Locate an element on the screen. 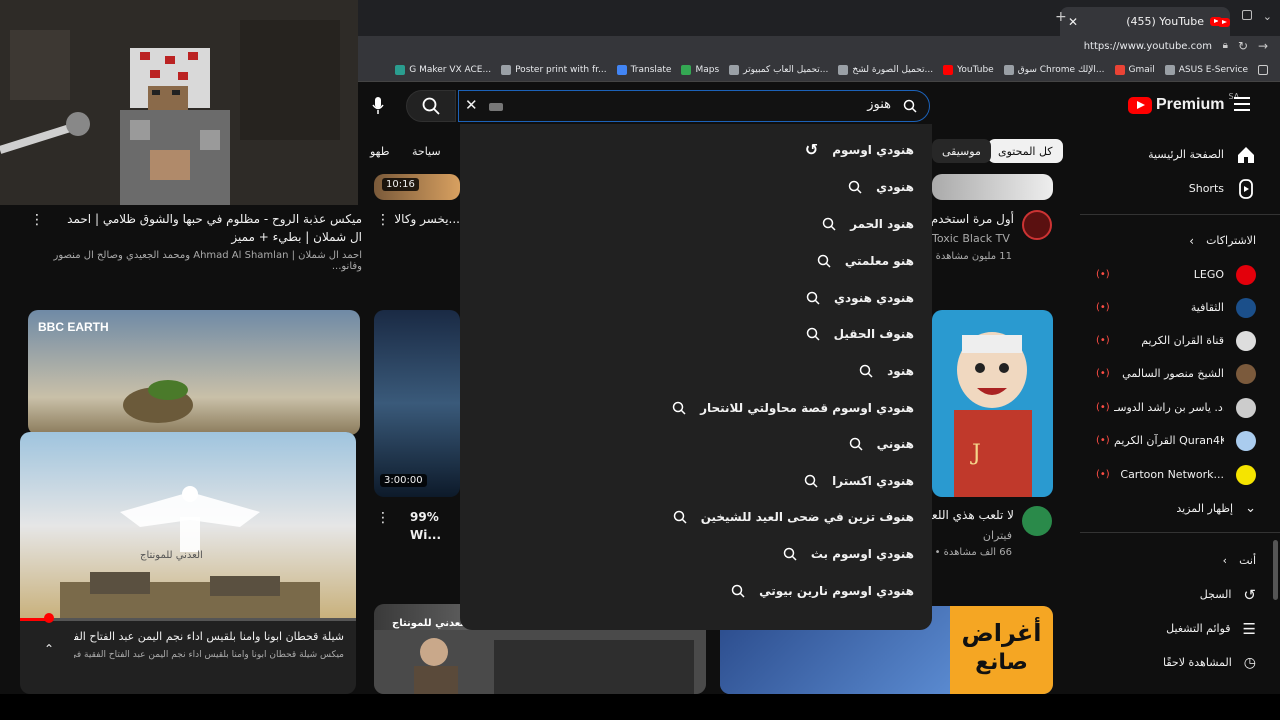 The height and width of the screenshot is (720, 1280). subscriptions-header: الاشتراكات ‹ is located at coordinates (1176, 240).